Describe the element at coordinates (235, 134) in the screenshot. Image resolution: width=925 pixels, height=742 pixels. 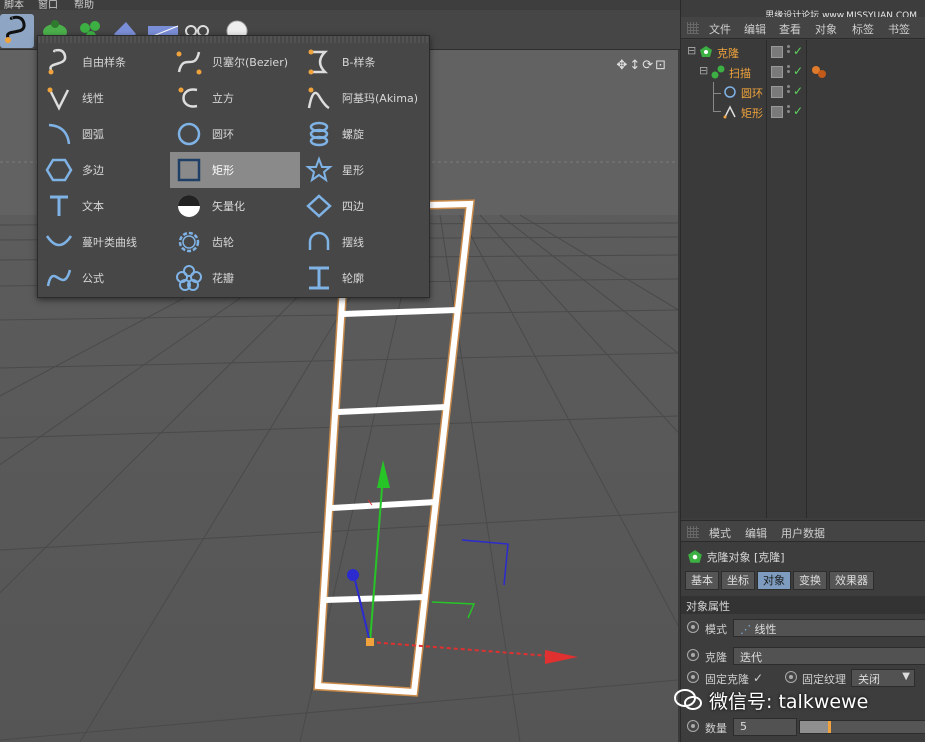
I see `menu-item-circle: 圆环` at that location.